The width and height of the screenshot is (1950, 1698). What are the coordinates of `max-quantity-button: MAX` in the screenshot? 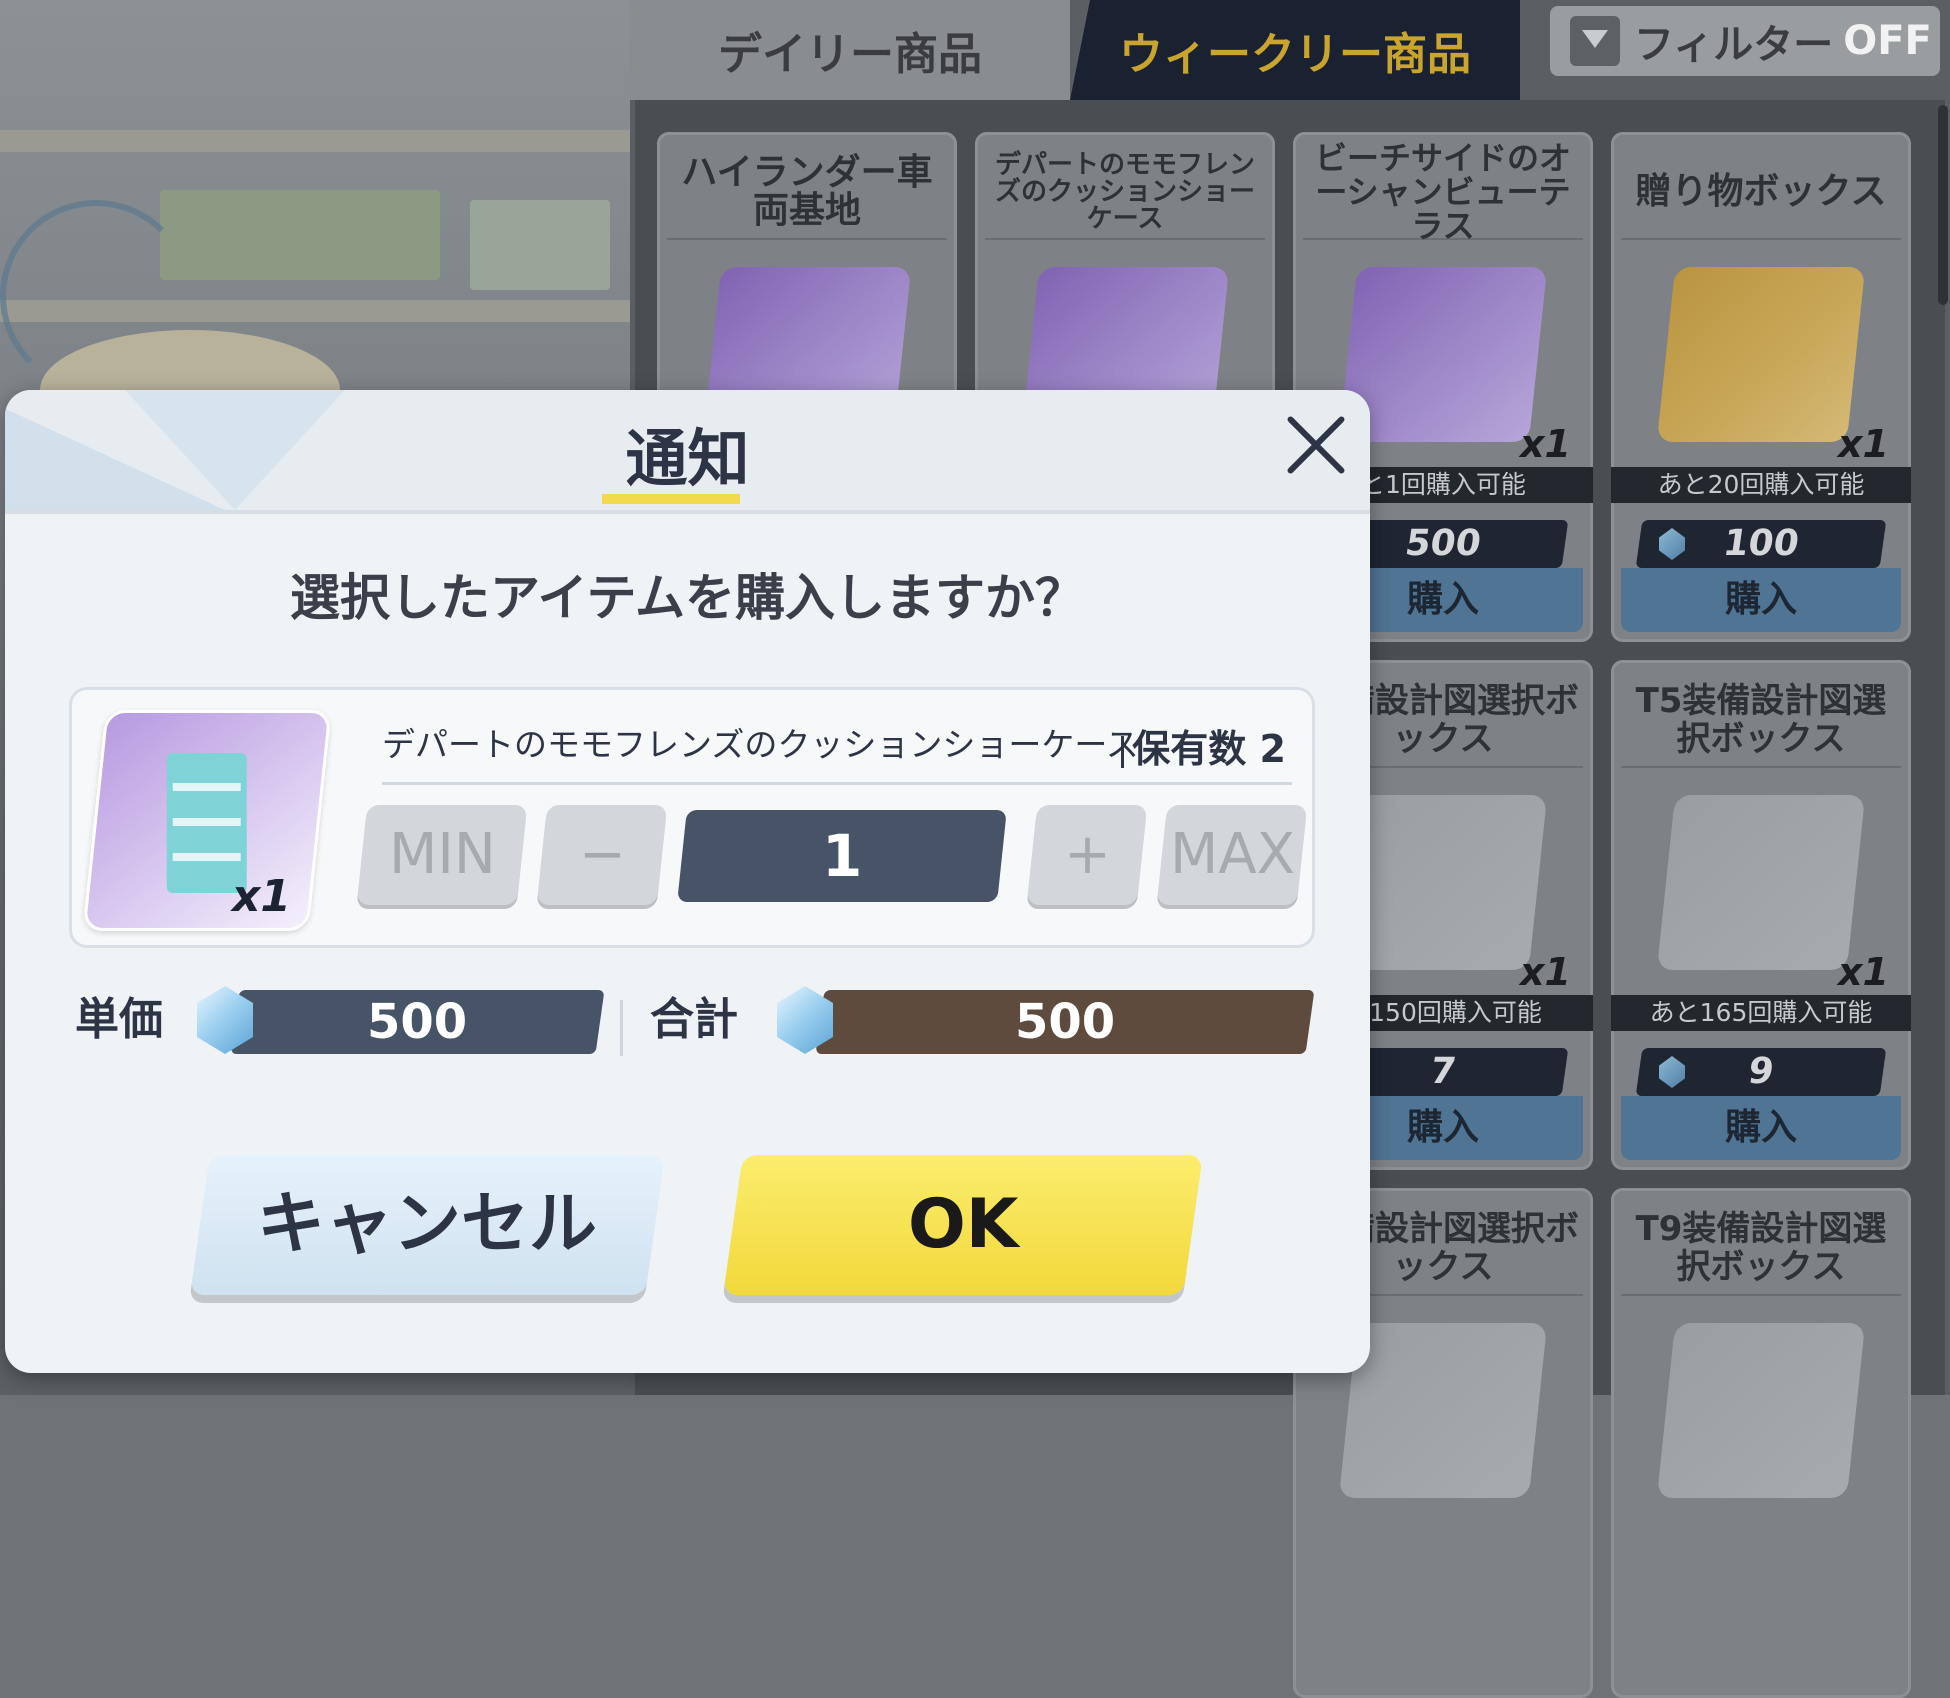 It's located at (1232, 855).